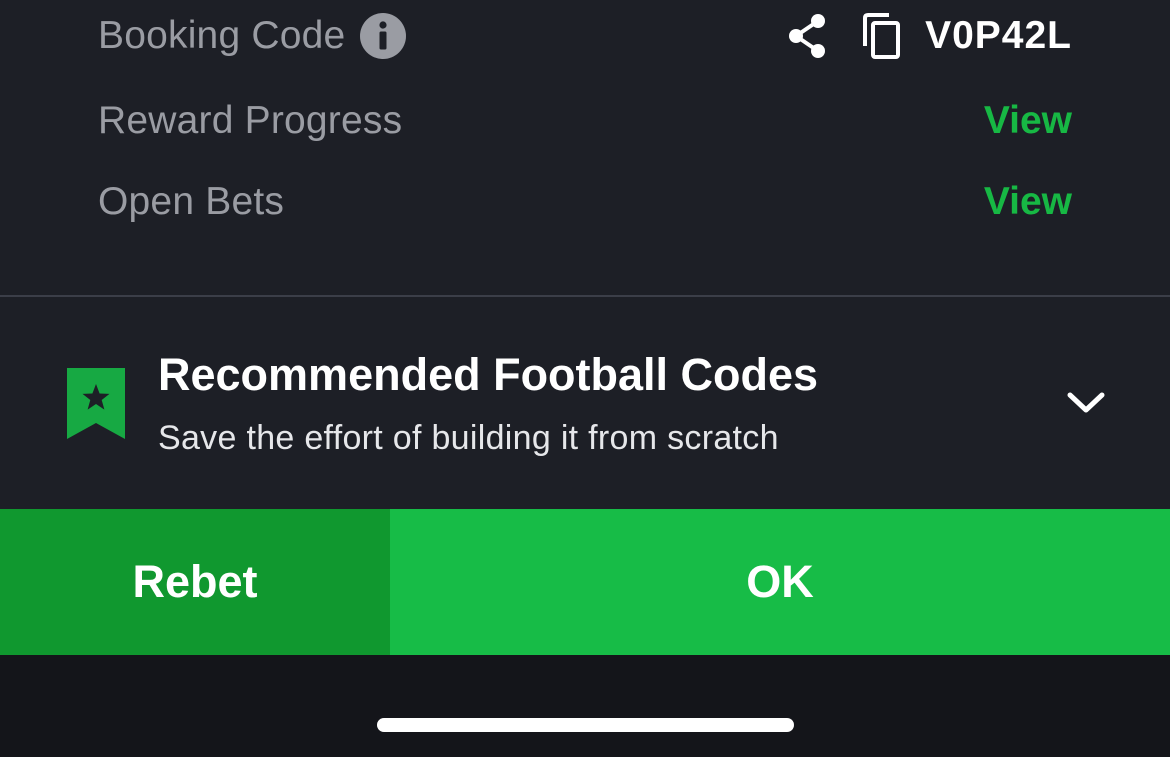 This screenshot has height=757, width=1170. I want to click on home-indicator, so click(585, 725).